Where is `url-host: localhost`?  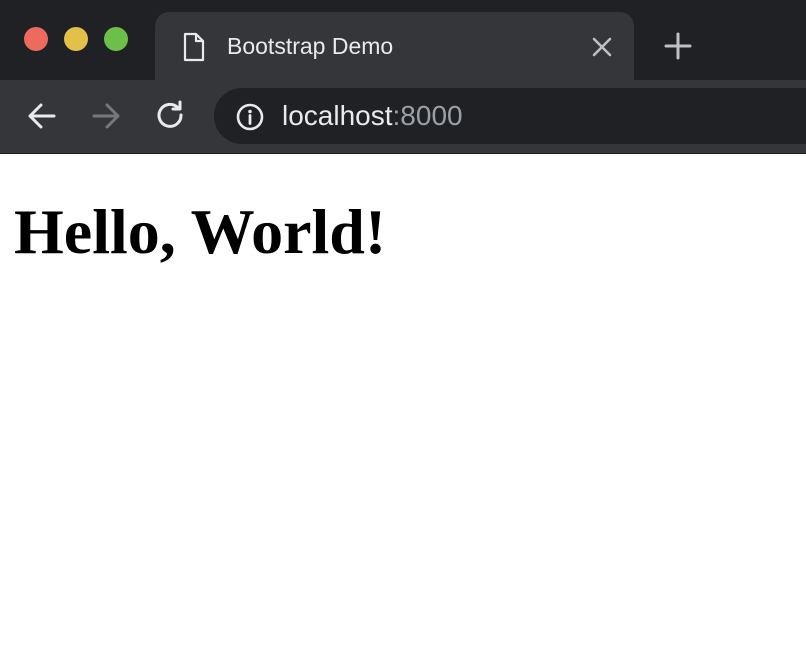
url-host: localhost is located at coordinates (337, 115).